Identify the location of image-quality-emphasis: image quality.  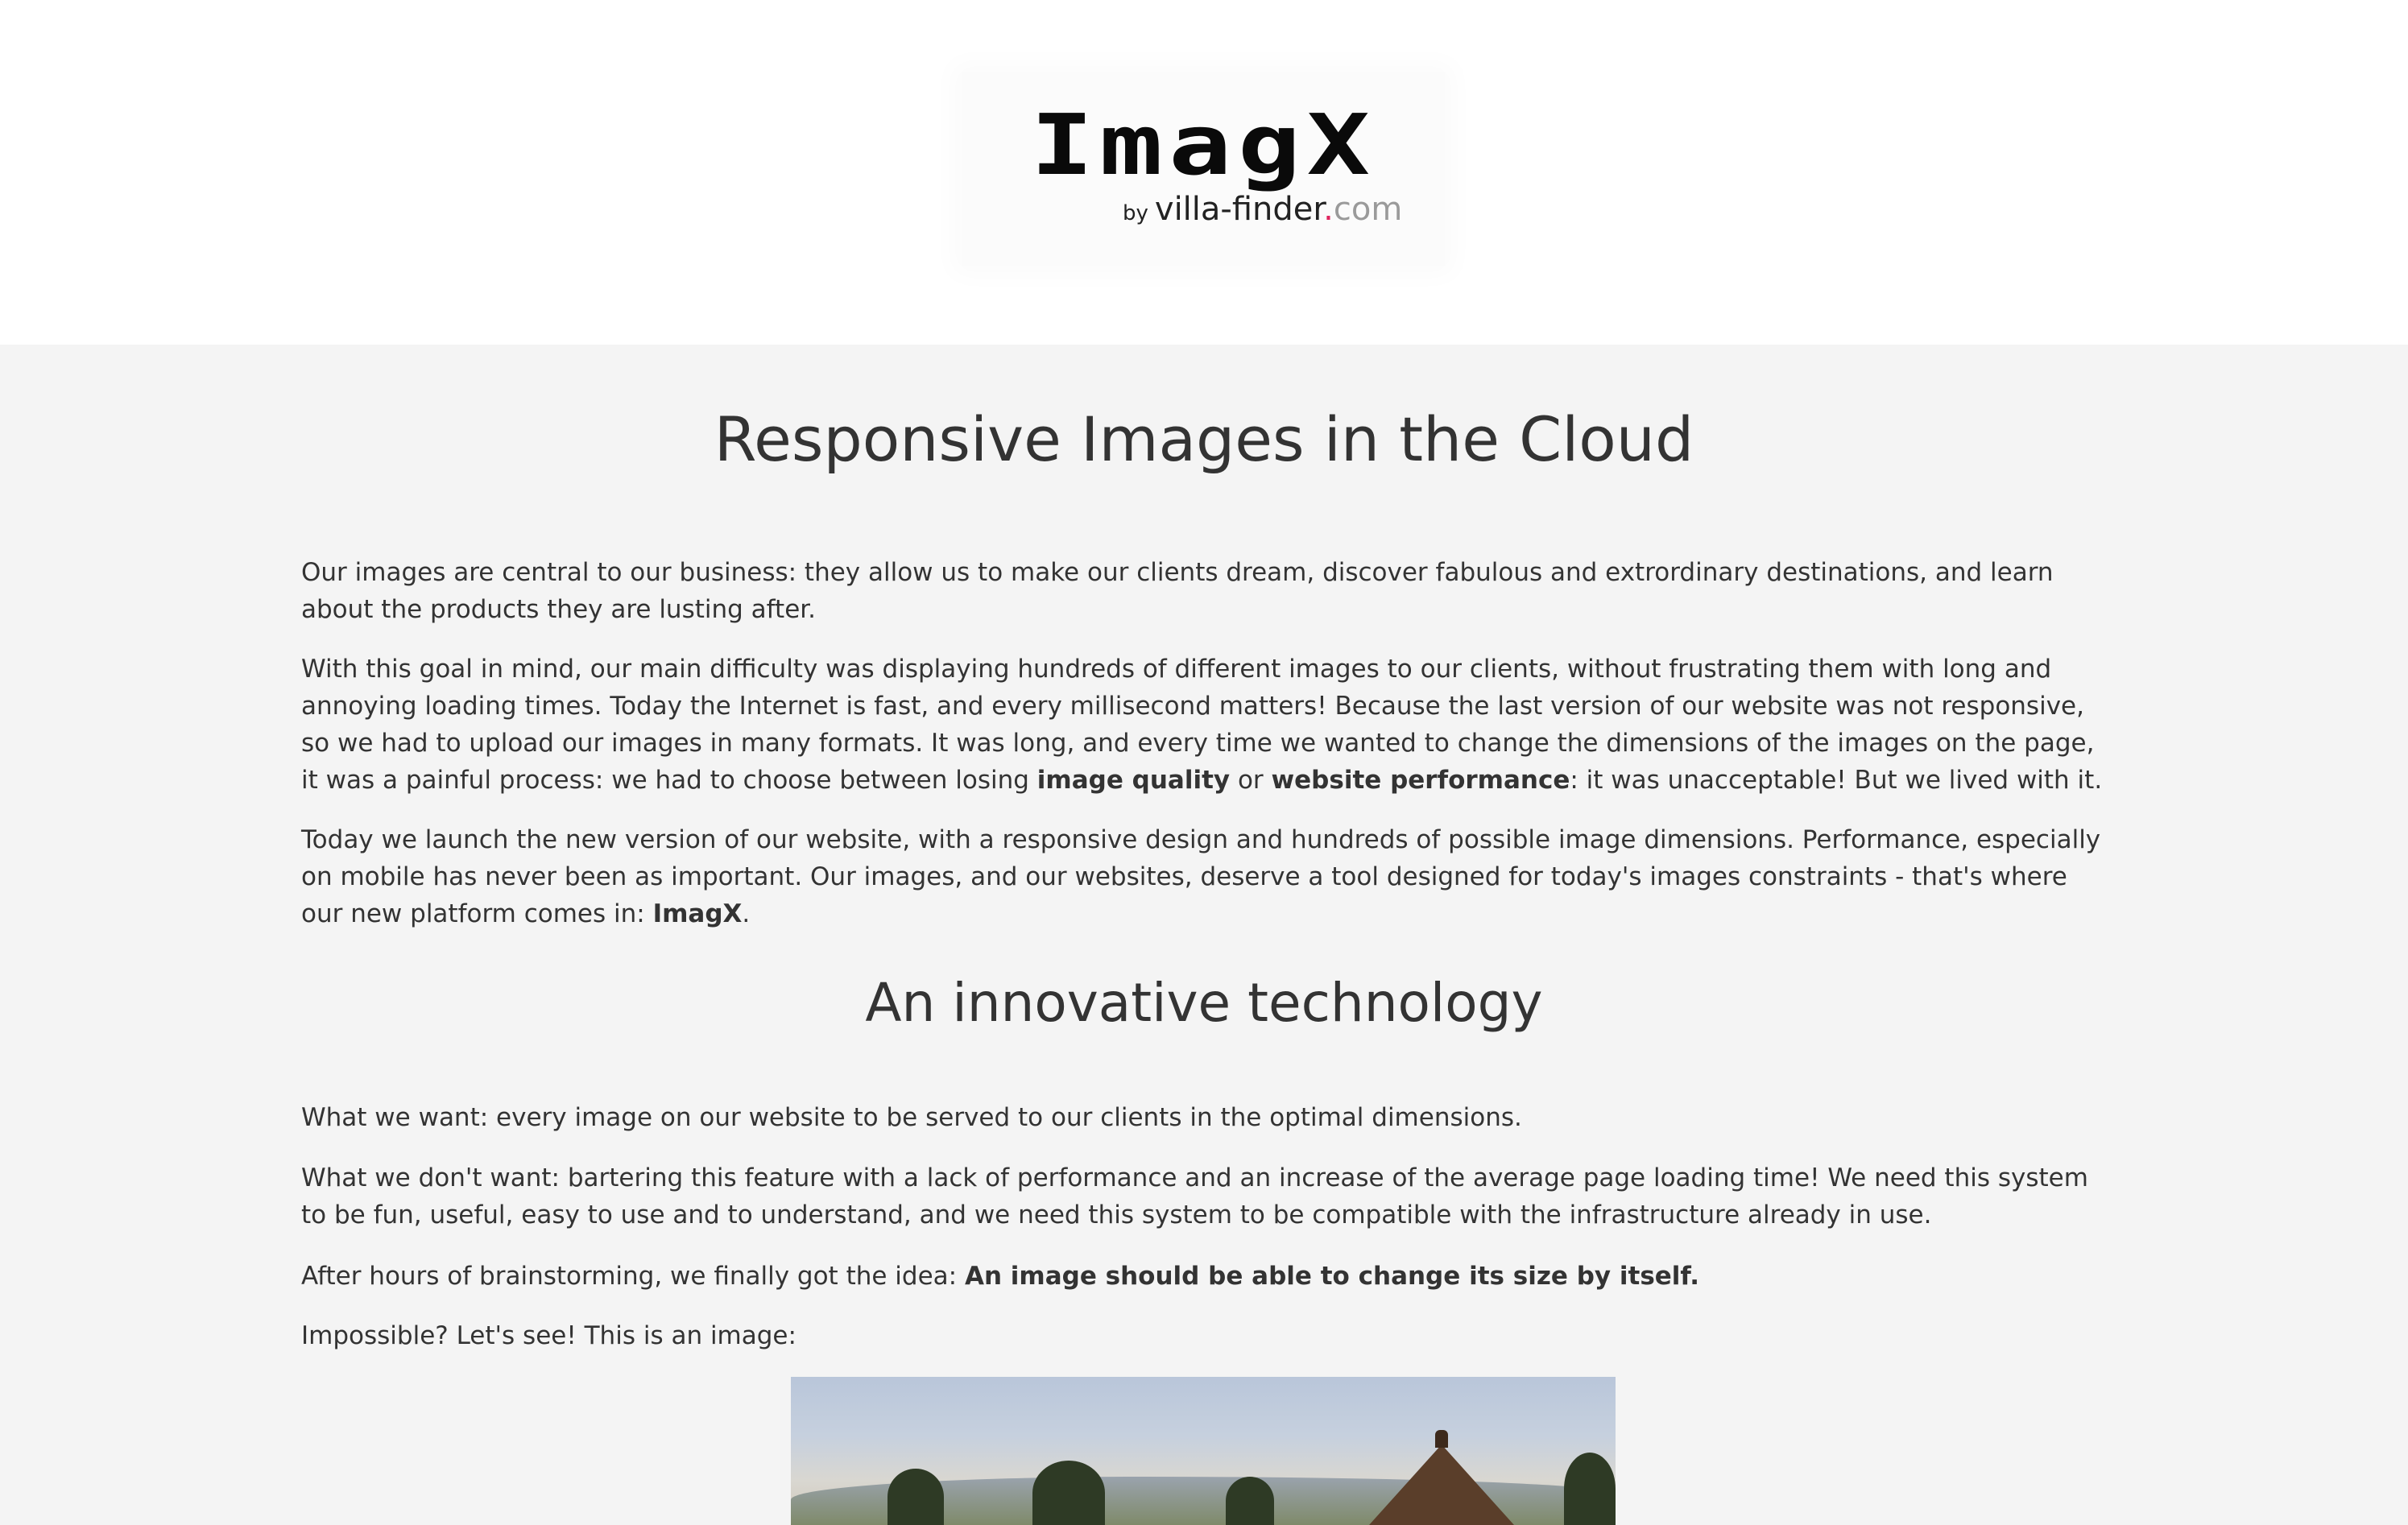
(1133, 780).